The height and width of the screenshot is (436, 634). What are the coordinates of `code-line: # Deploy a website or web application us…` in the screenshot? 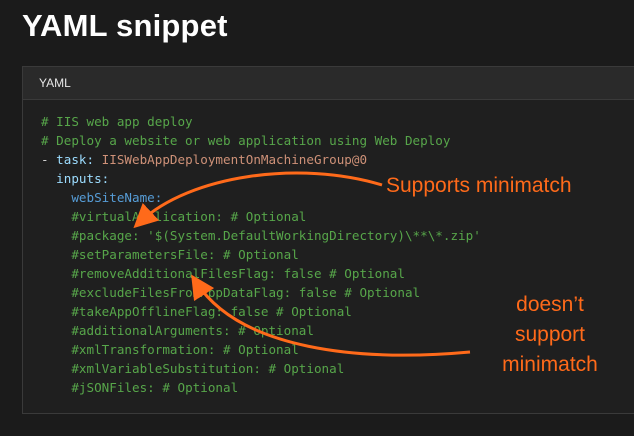 It's located at (337, 140).